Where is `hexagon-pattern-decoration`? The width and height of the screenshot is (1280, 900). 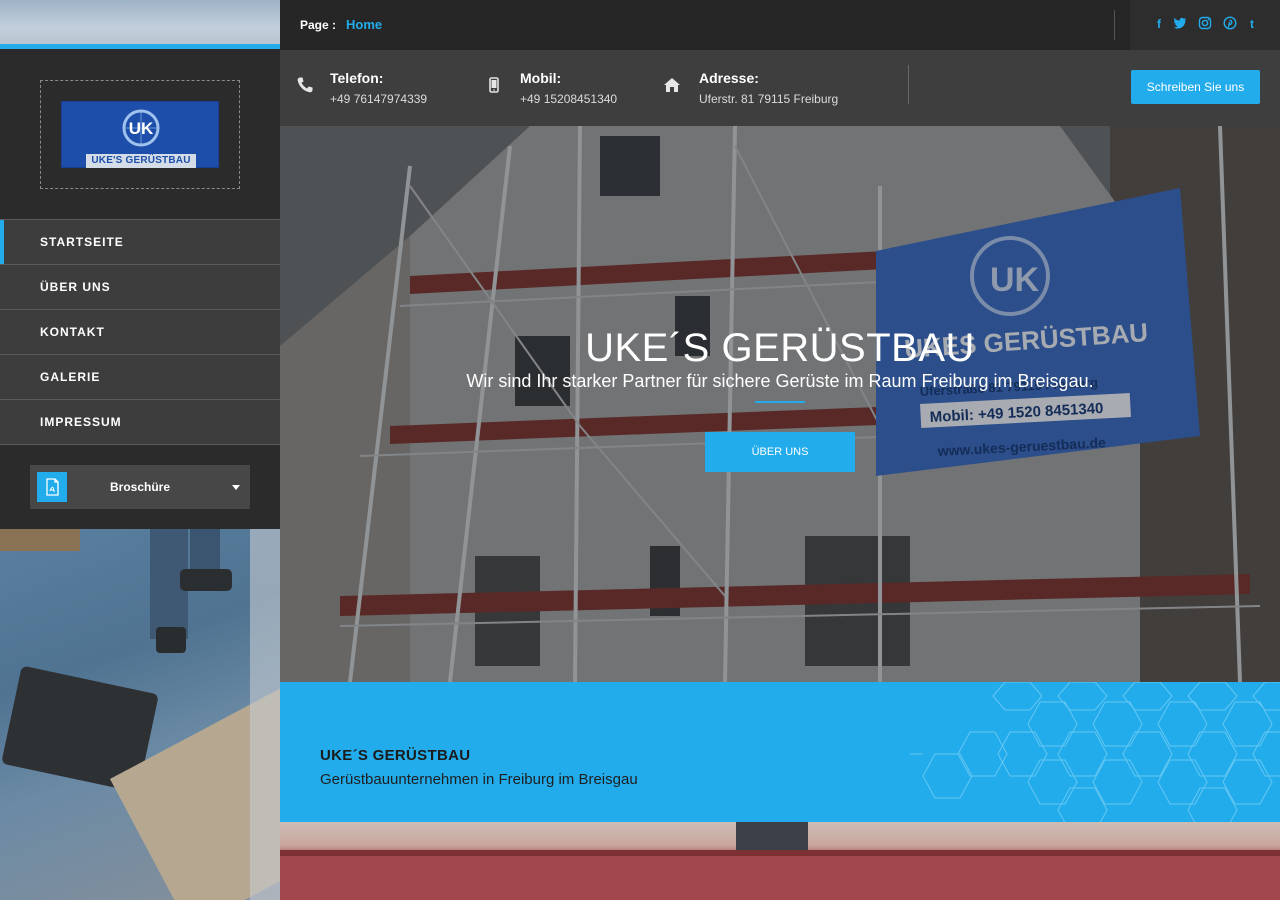 hexagon-pattern-decoration is located at coordinates (1095, 752).